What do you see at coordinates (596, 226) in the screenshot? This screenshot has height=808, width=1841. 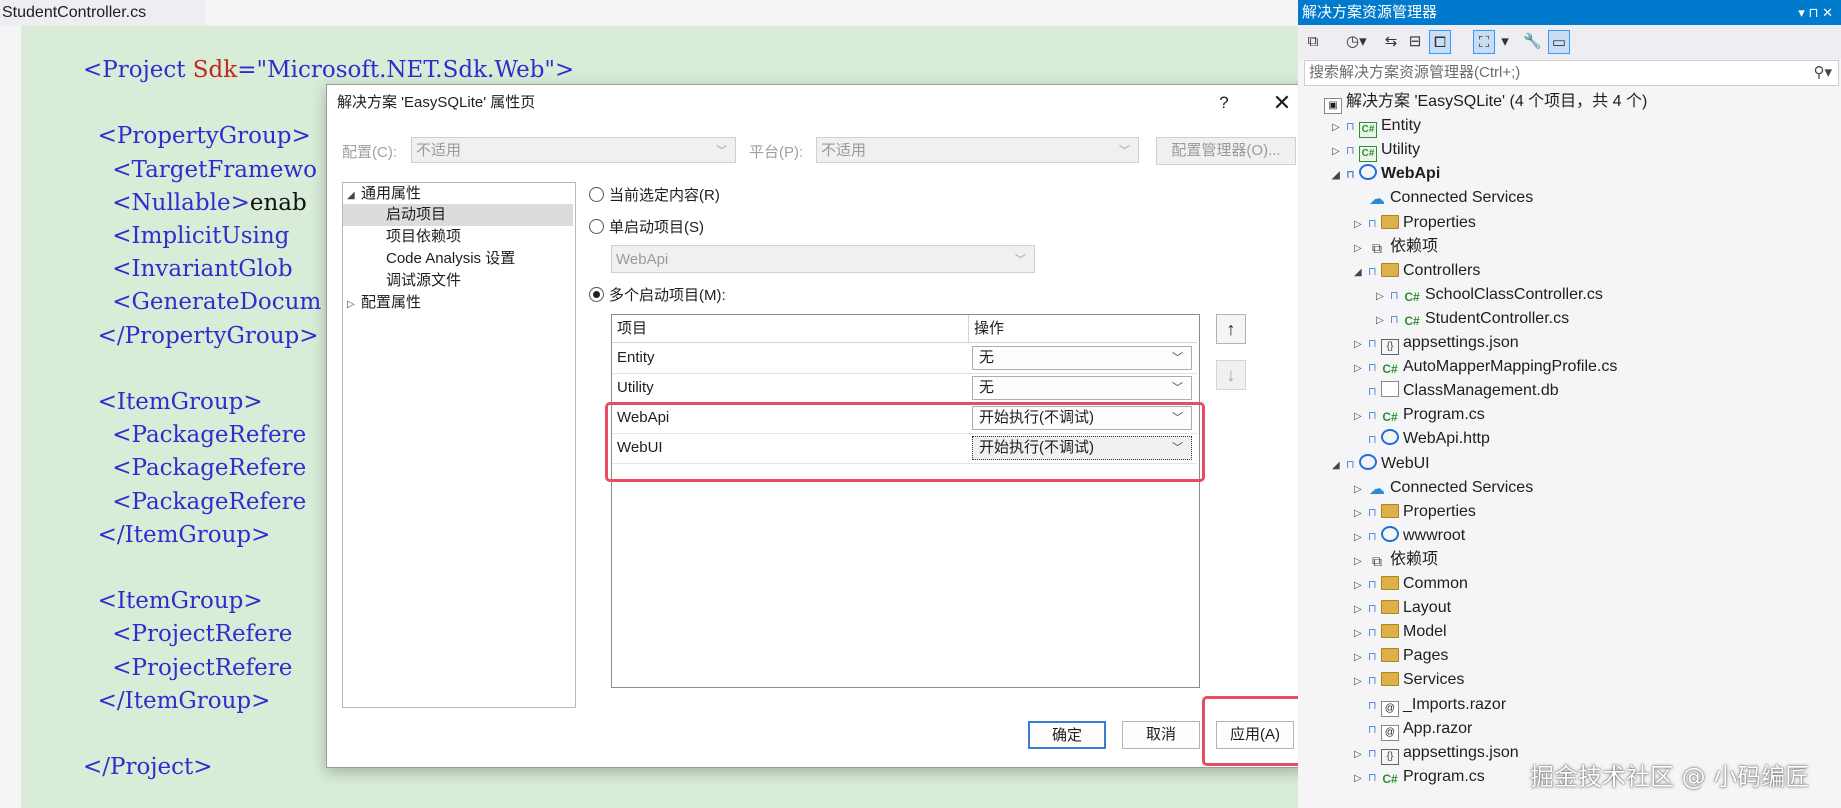 I see `radio-single-startup` at bounding box center [596, 226].